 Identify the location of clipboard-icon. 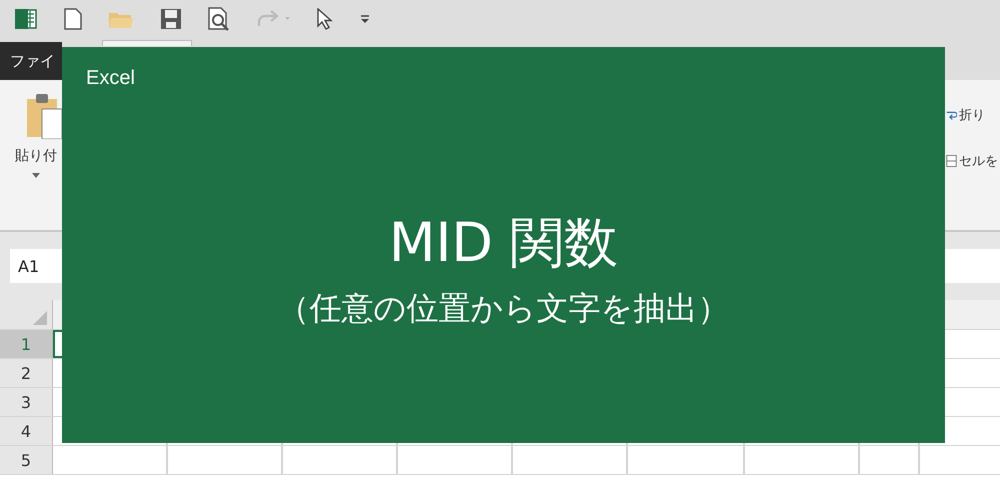
(44, 116).